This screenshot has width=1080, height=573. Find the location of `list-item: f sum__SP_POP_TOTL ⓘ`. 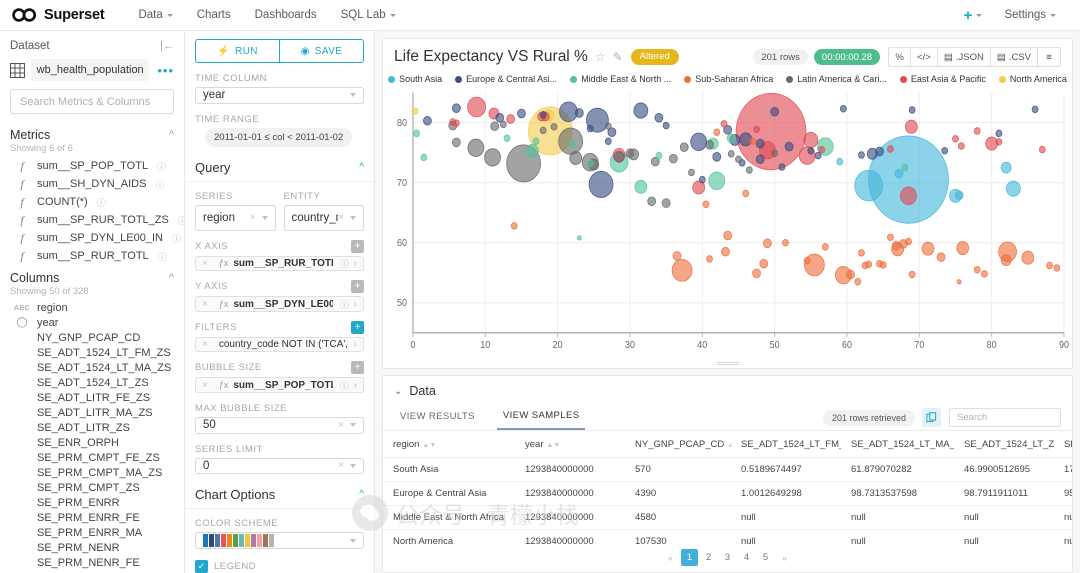

list-item: f sum__SP_POP_TOTL ⓘ is located at coordinates (92, 166).